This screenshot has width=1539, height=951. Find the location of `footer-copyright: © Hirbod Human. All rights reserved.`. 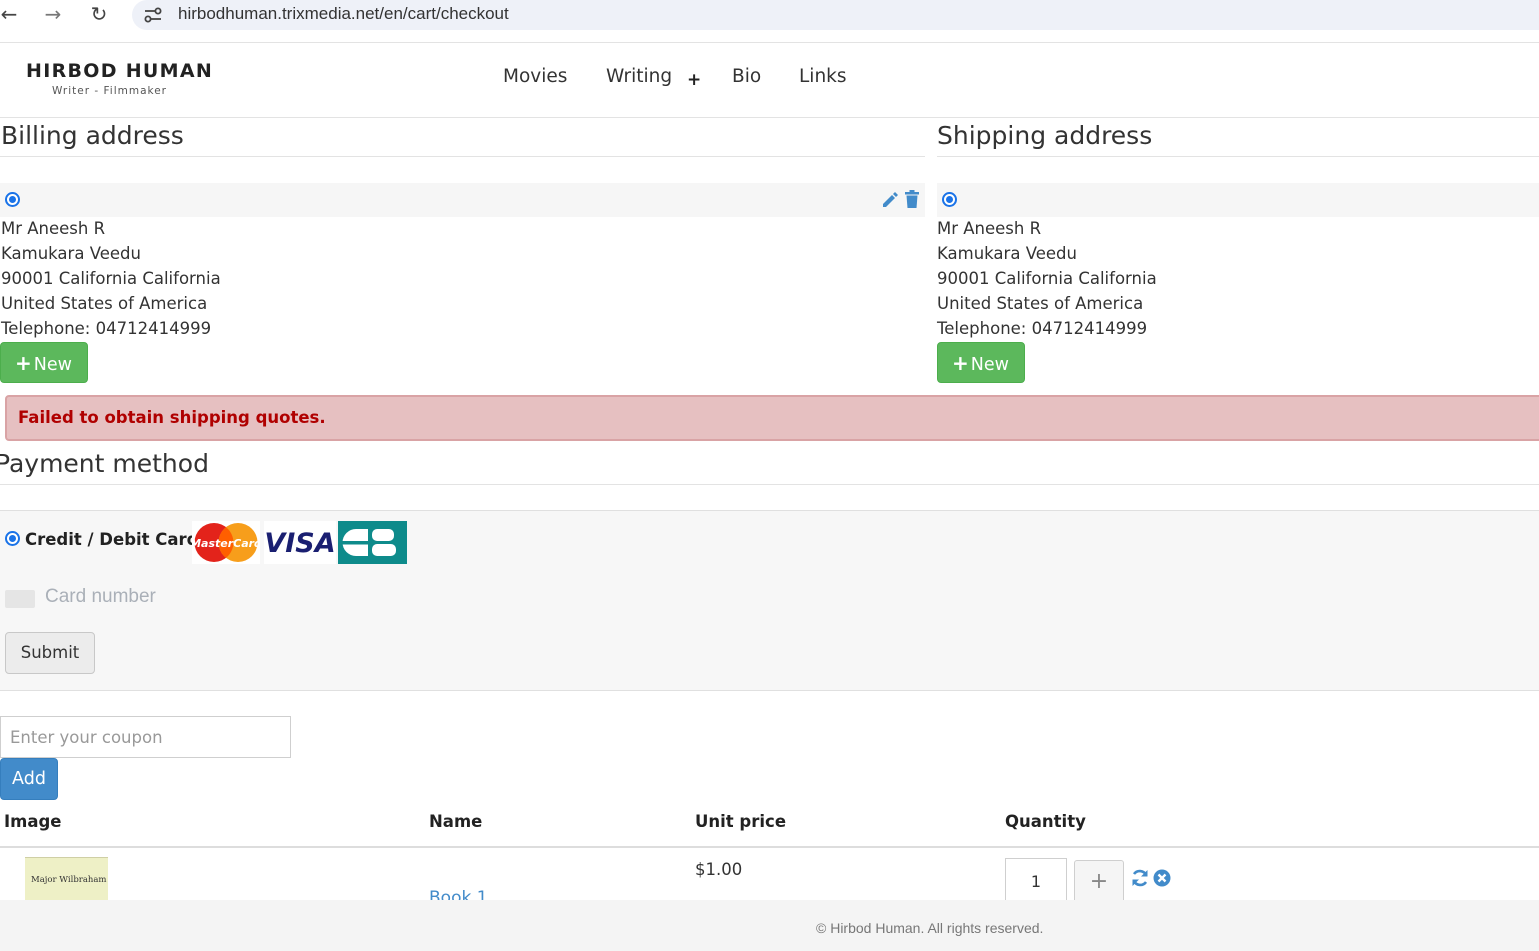

footer-copyright: © Hirbod Human. All rights reserved. is located at coordinates (930, 928).